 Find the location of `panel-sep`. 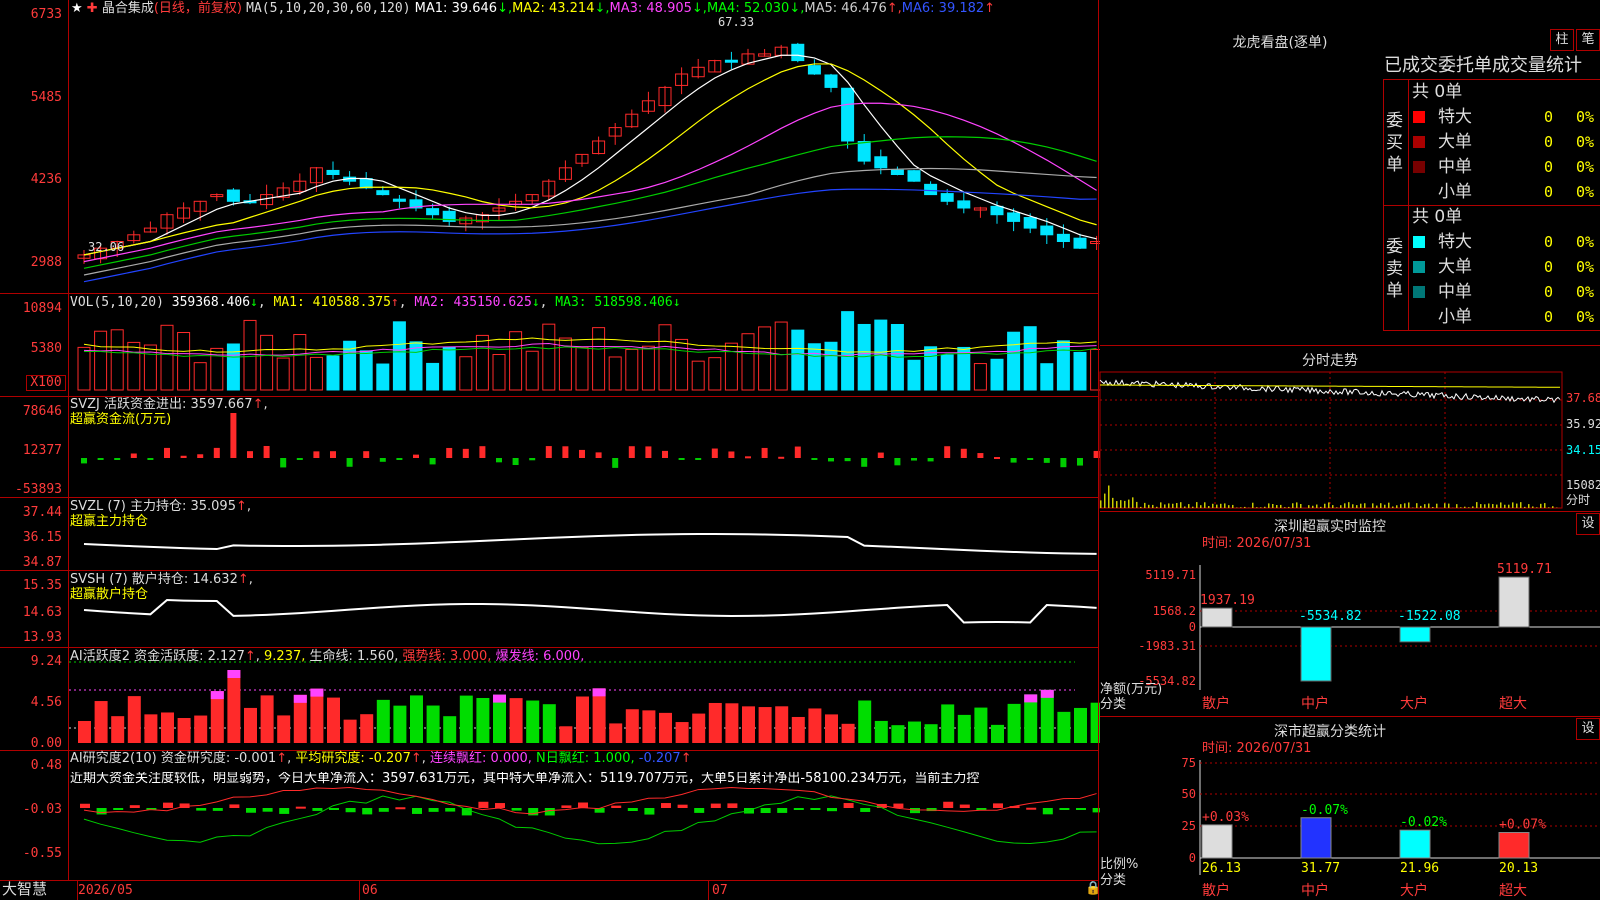

panel-sep is located at coordinates (549, 570).